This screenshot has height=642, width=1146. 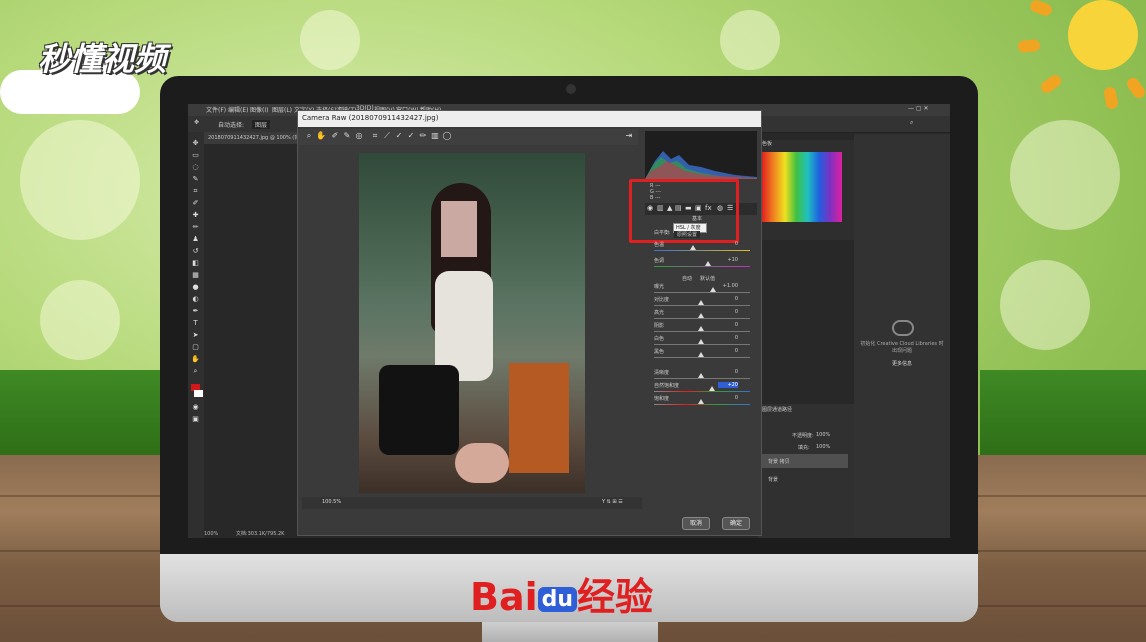 I want to click on spot-removal-icon: ✓, so click(x=399, y=136).